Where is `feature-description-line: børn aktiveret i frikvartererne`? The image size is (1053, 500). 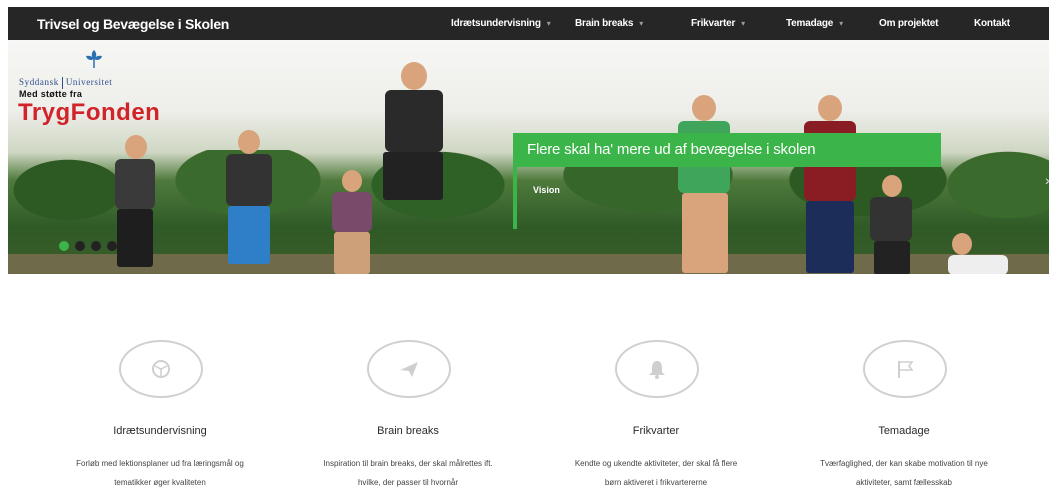
feature-description-line: børn aktiveret i frikvartererne is located at coordinates (656, 482).